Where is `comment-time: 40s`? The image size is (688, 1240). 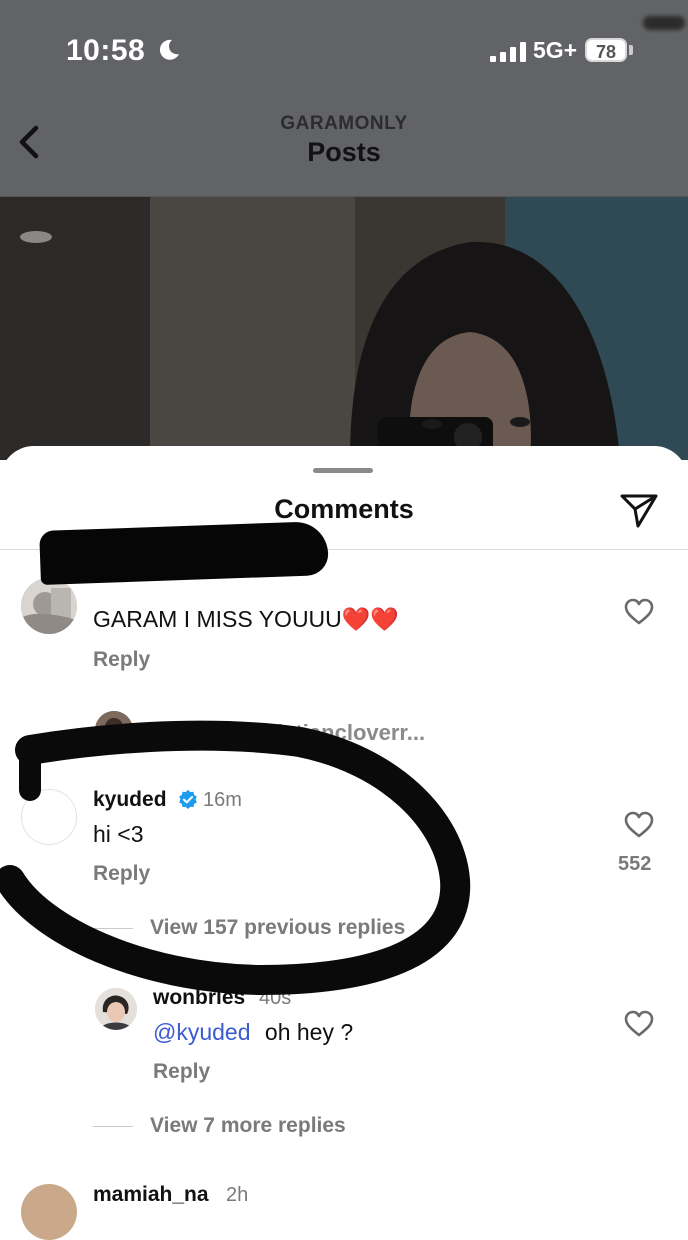
comment-time: 40s is located at coordinates (275, 998).